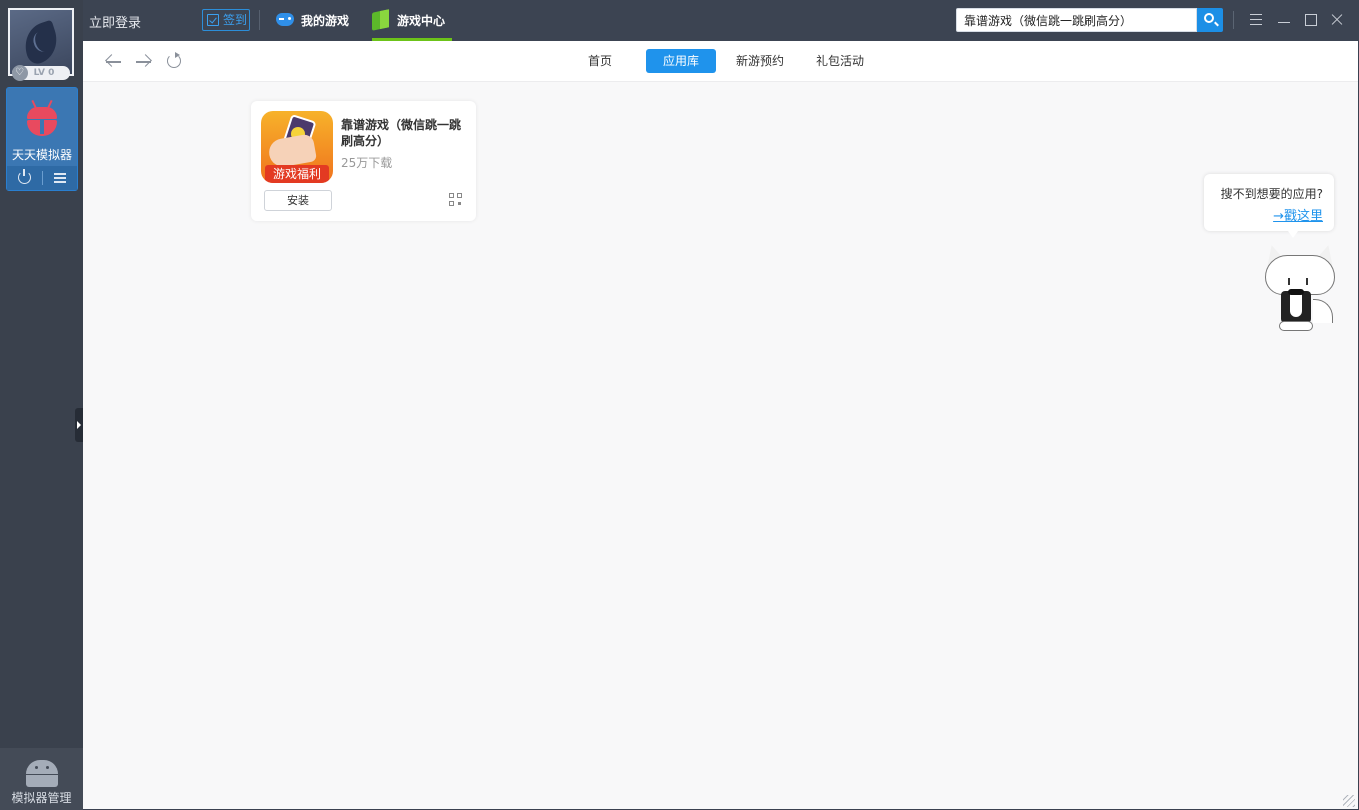  I want to click on back-arrow-icon, so click(114, 61).